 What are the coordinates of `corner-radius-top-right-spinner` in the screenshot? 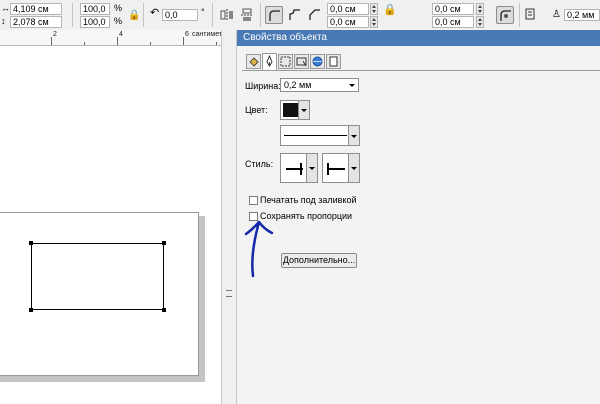 It's located at (480, 9).